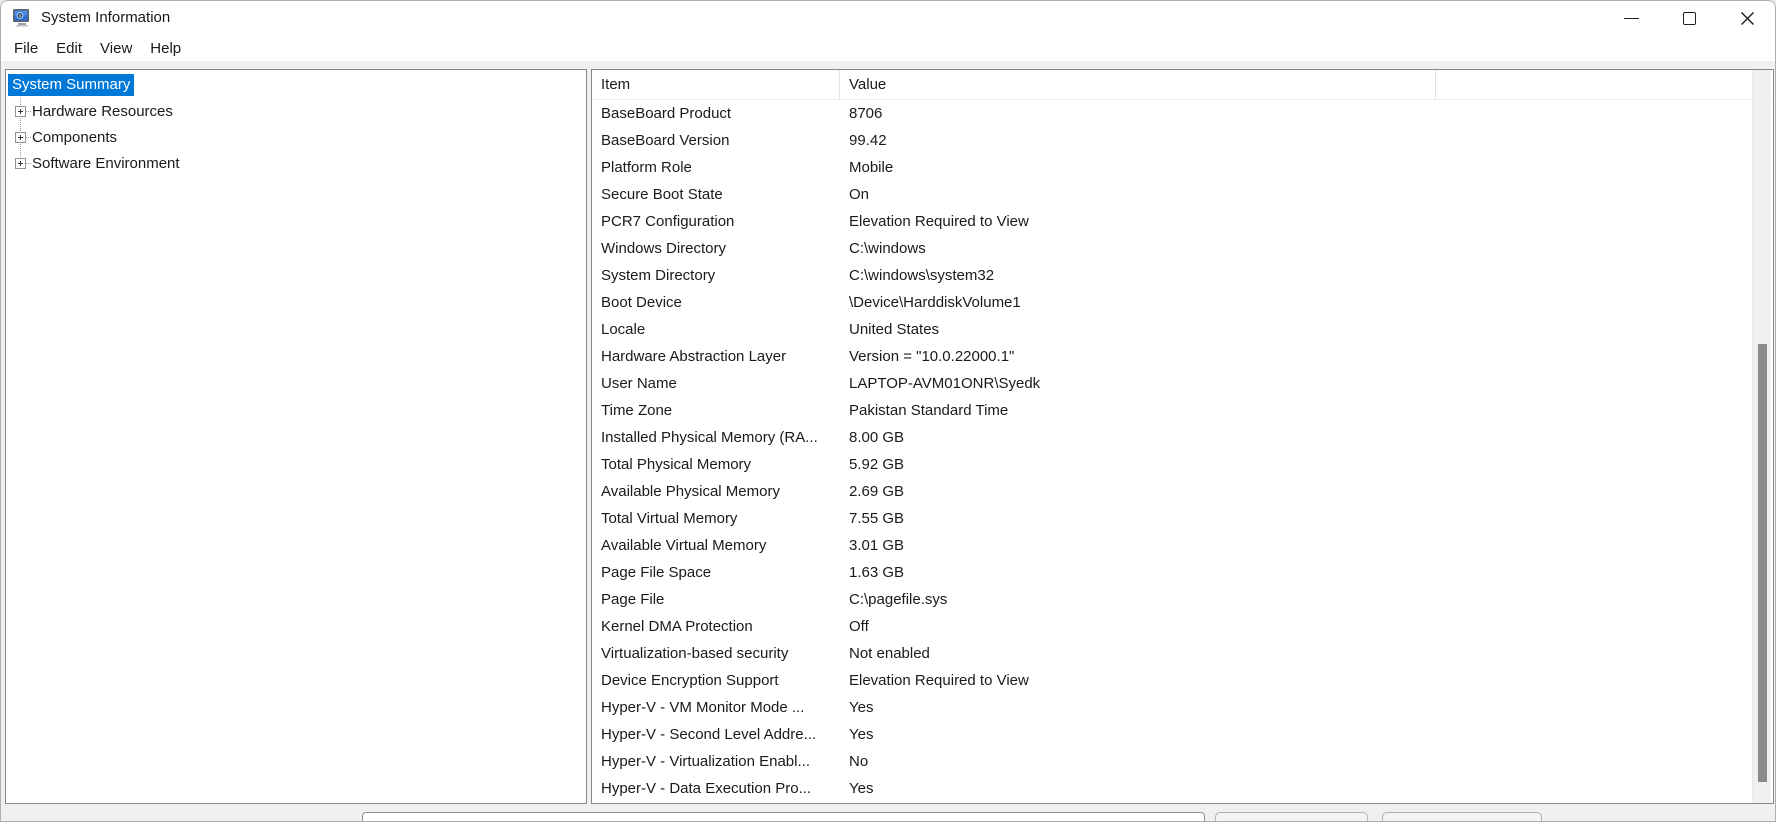 This screenshot has height=822, width=1776. Describe the element at coordinates (1182, 383) in the screenshot. I see `table-row: User Name LAPTOP-AVM01ONR\Syedk` at that location.